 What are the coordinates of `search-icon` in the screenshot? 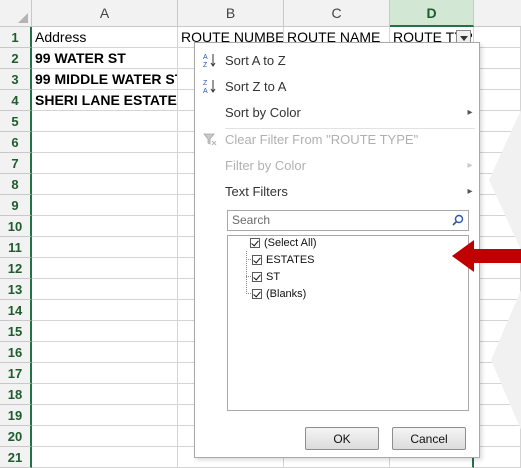 It's located at (458, 220).